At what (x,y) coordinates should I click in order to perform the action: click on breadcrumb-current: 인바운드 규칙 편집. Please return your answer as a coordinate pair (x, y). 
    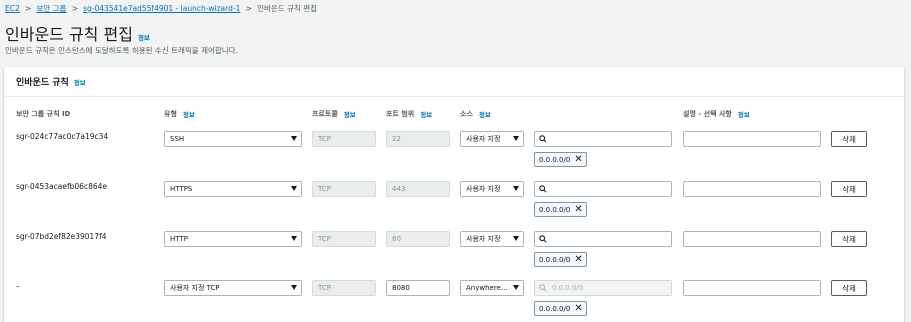
    Looking at the image, I should click on (287, 8).